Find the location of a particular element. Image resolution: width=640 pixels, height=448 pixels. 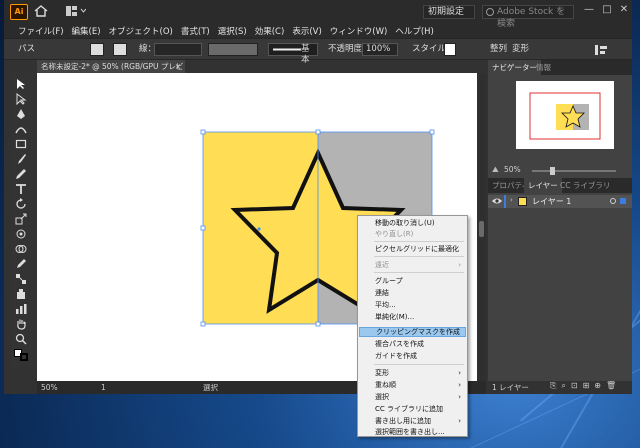

menu-help: ヘルプ(H) is located at coordinates (414, 31).